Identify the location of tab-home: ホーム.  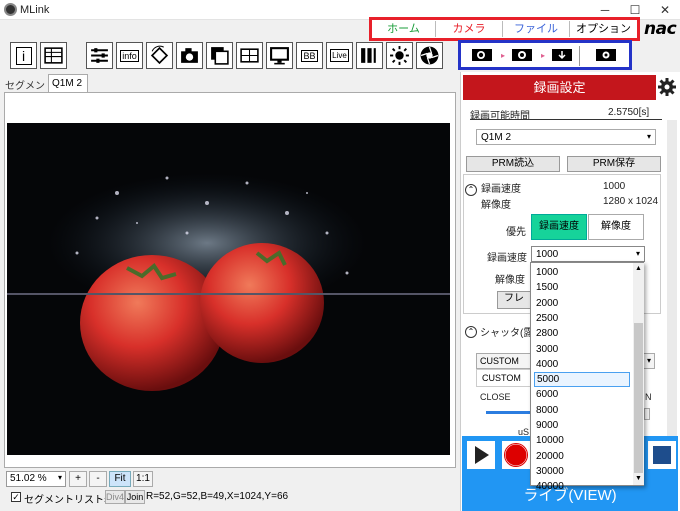
(404, 29).